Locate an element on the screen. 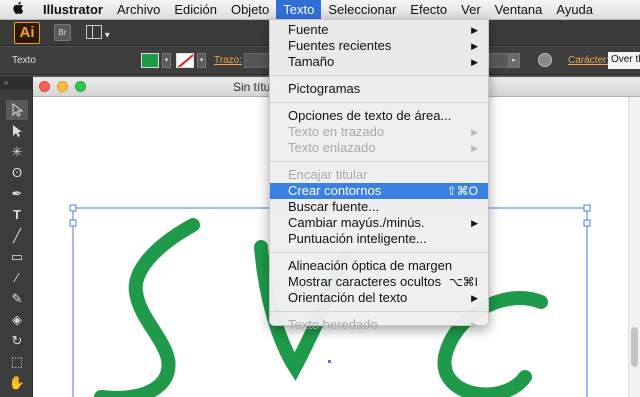  menu-ver: Ver is located at coordinates (471, 10).